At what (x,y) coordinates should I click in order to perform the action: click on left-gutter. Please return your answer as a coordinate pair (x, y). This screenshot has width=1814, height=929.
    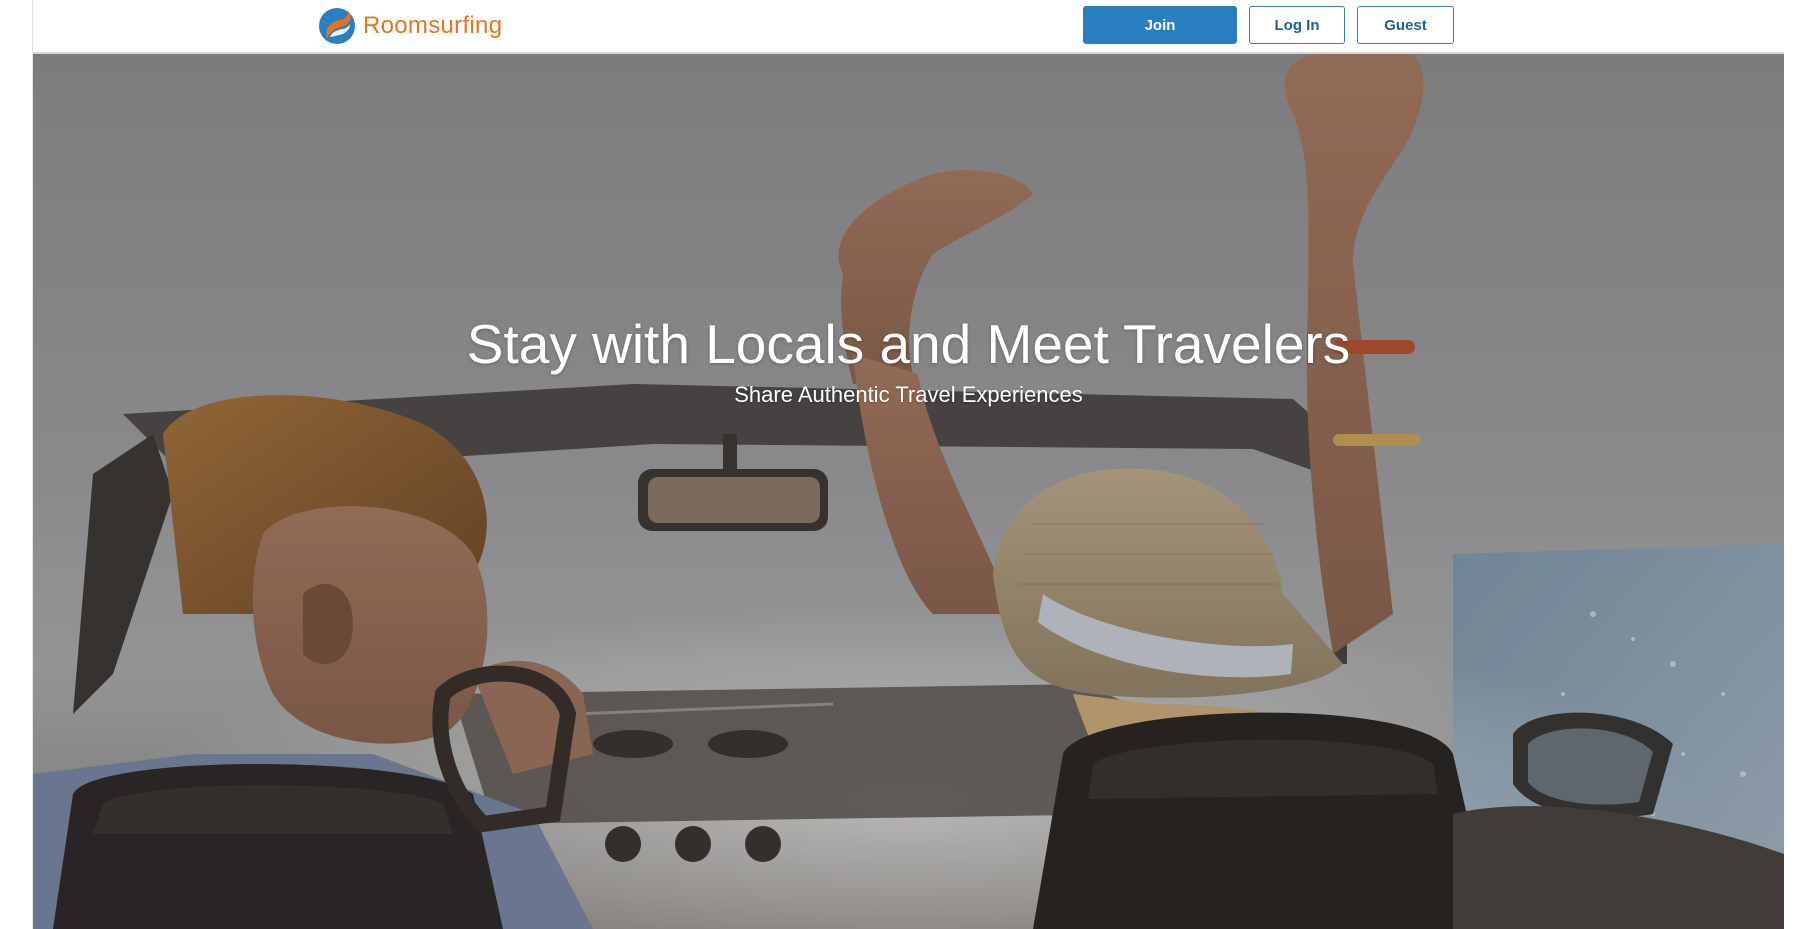
    Looking at the image, I should click on (16, 464).